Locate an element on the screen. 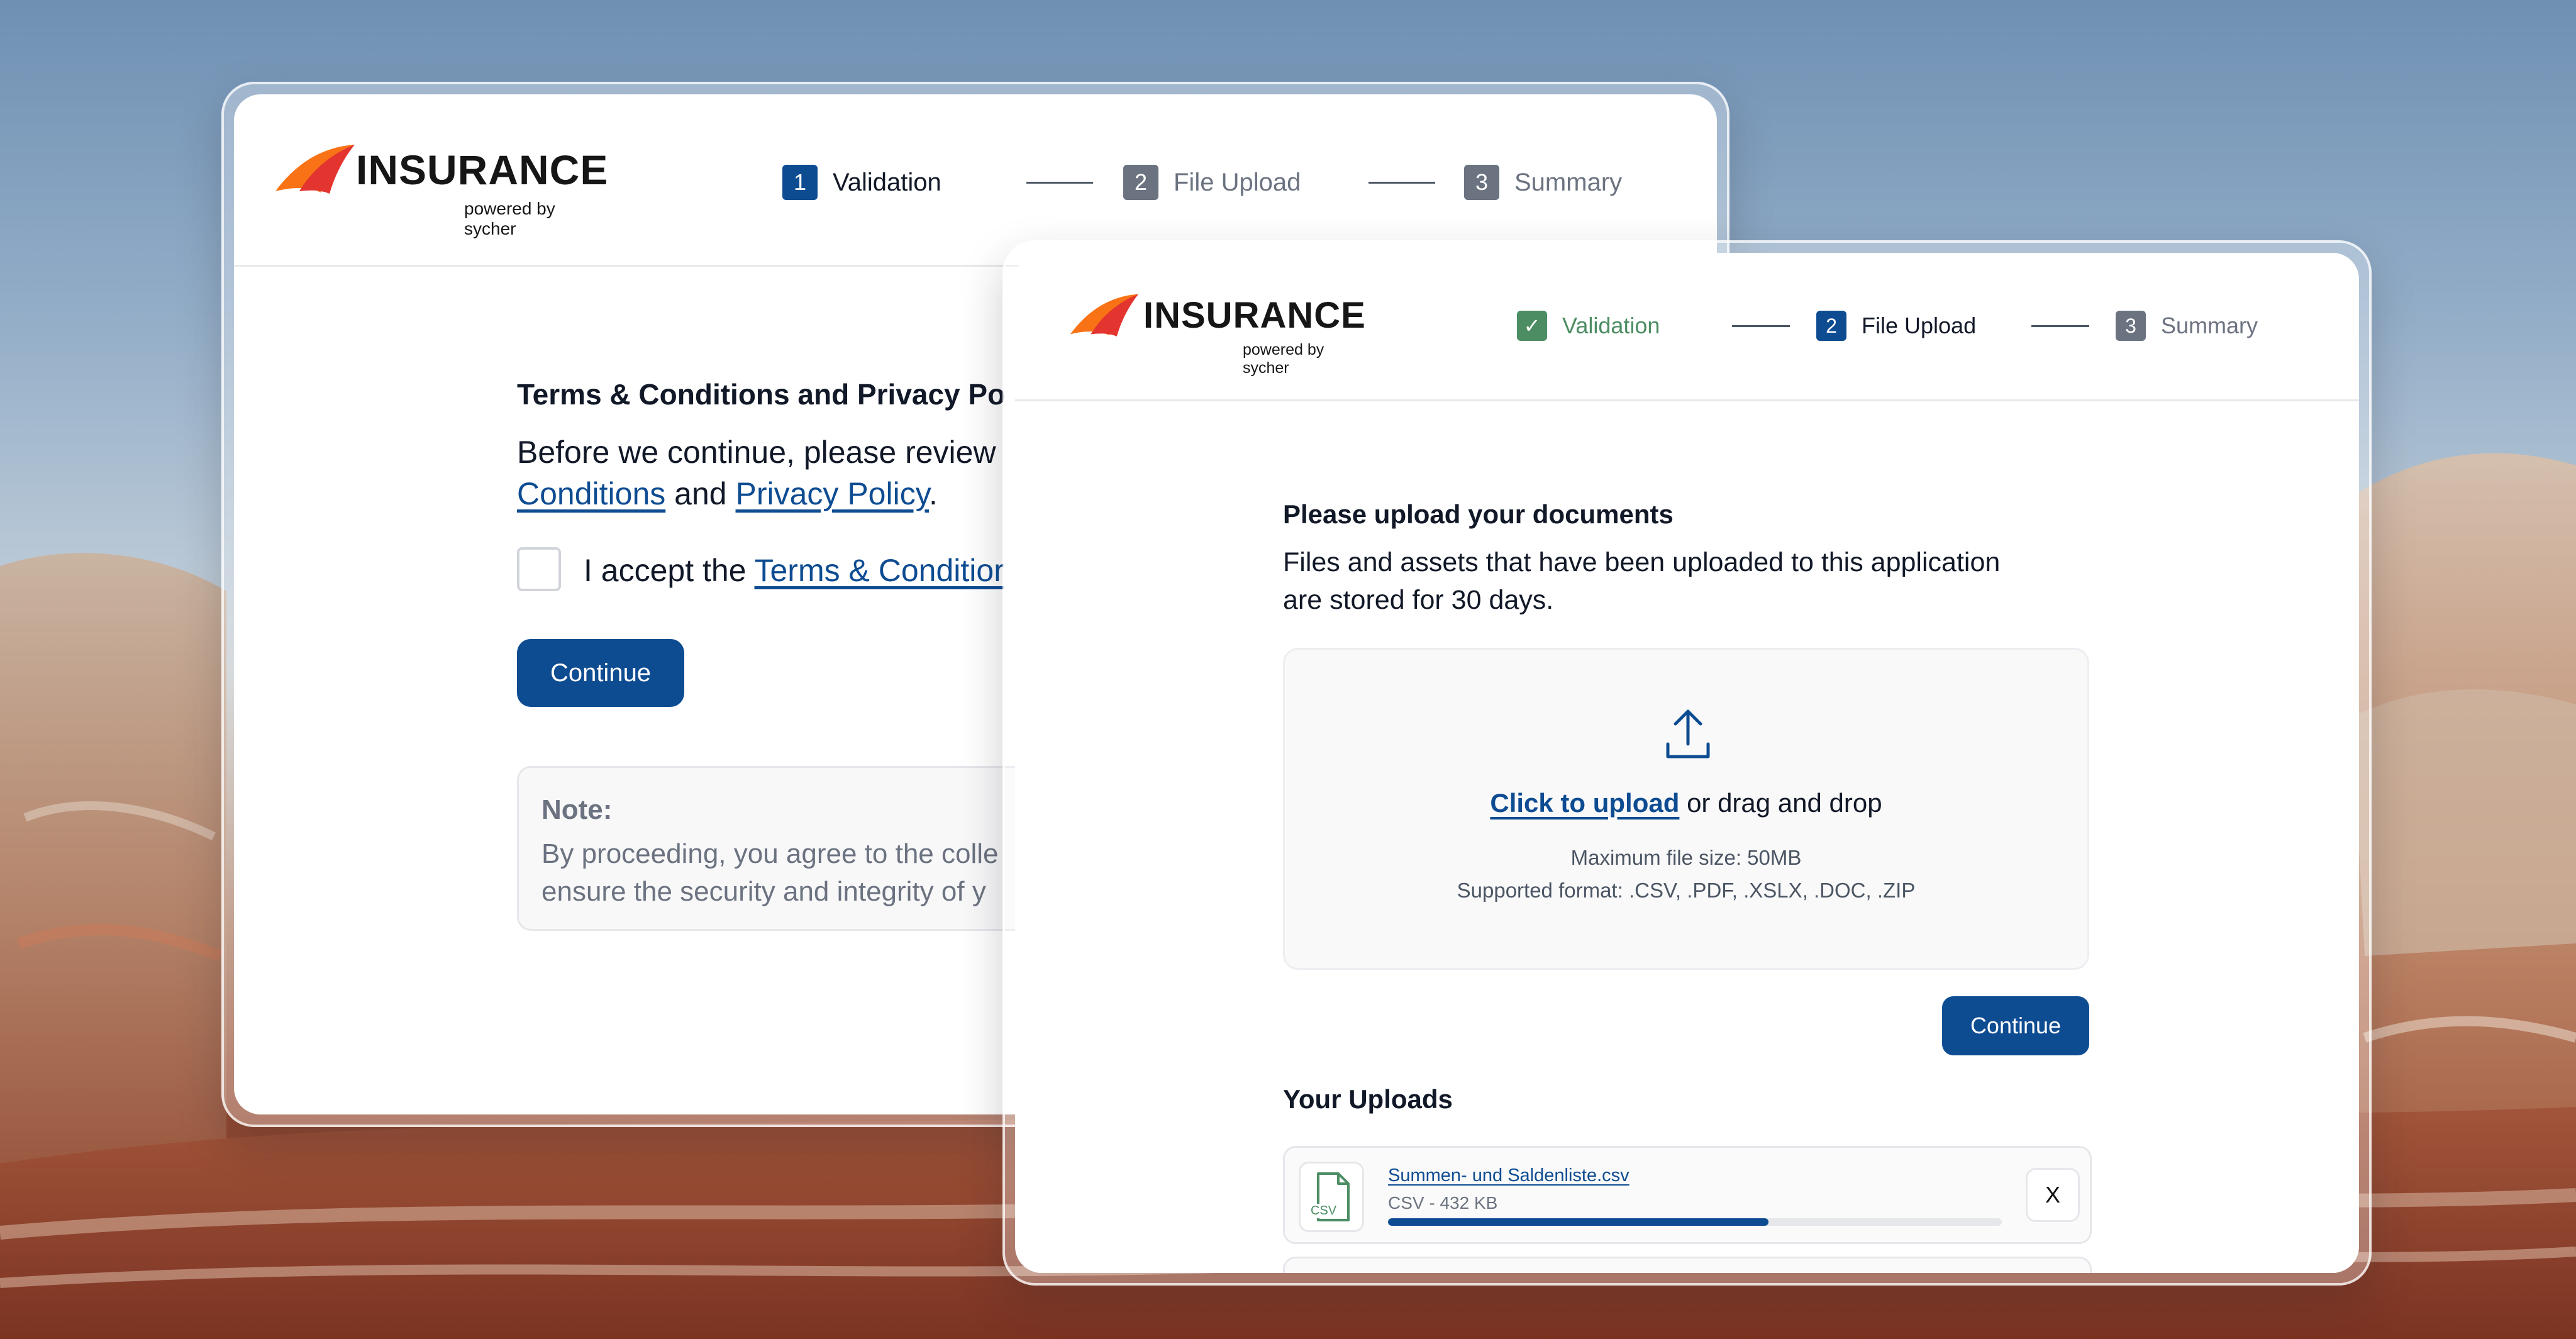 This screenshot has height=1339, width=2576. and-text: and is located at coordinates (700, 494).